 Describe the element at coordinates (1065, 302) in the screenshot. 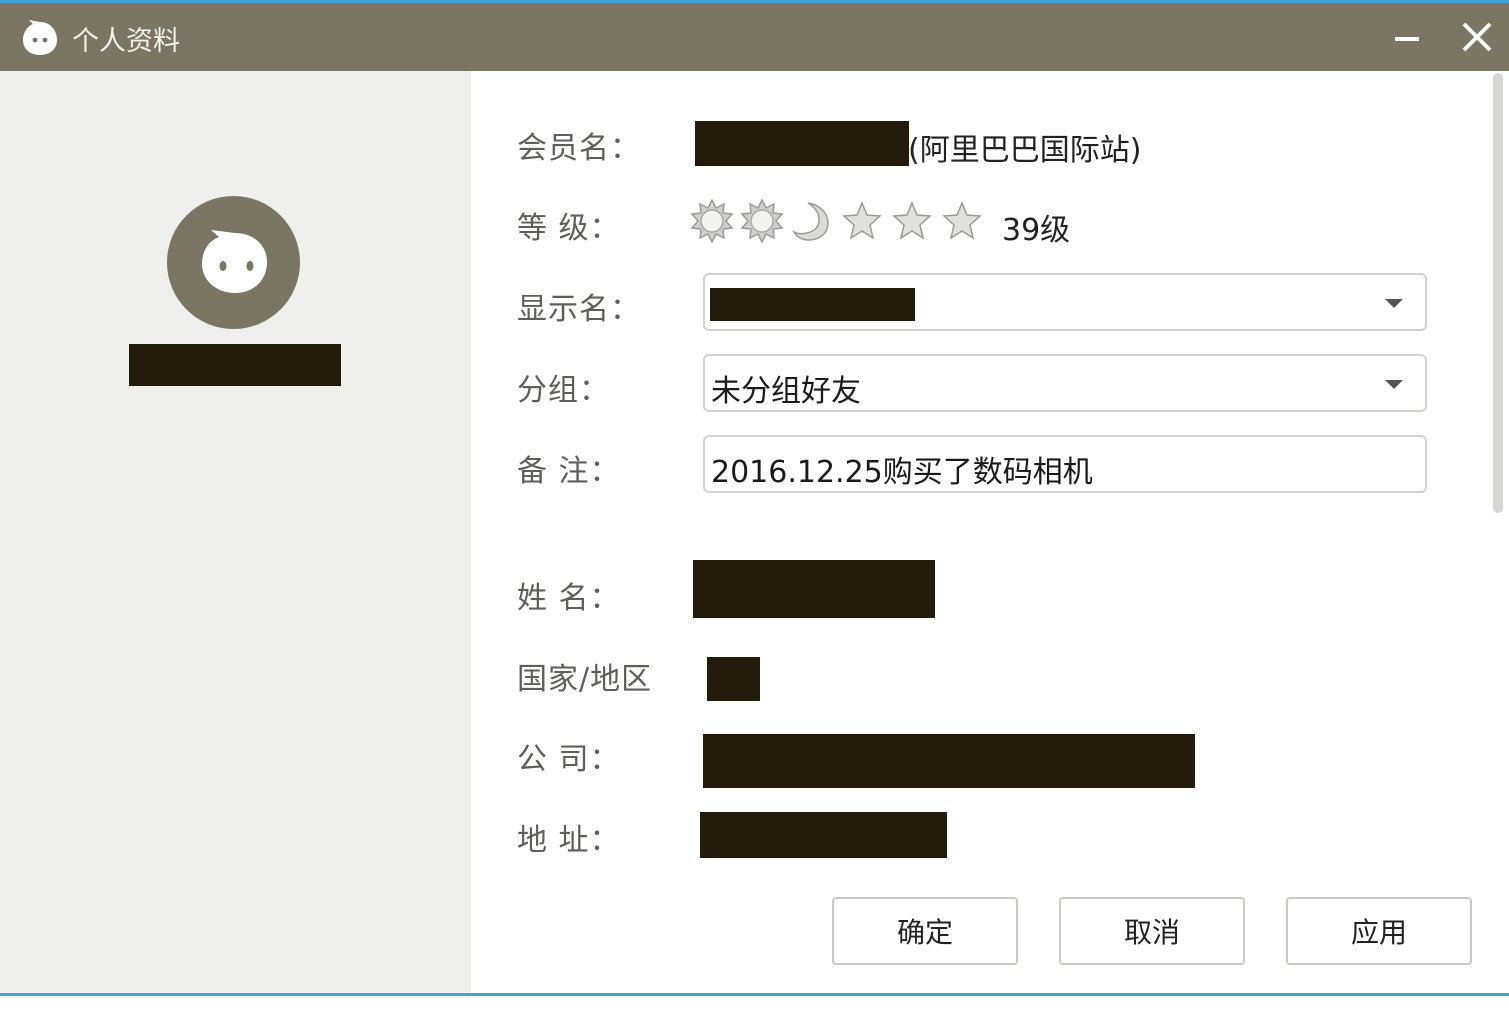

I see `display-name-select` at that location.